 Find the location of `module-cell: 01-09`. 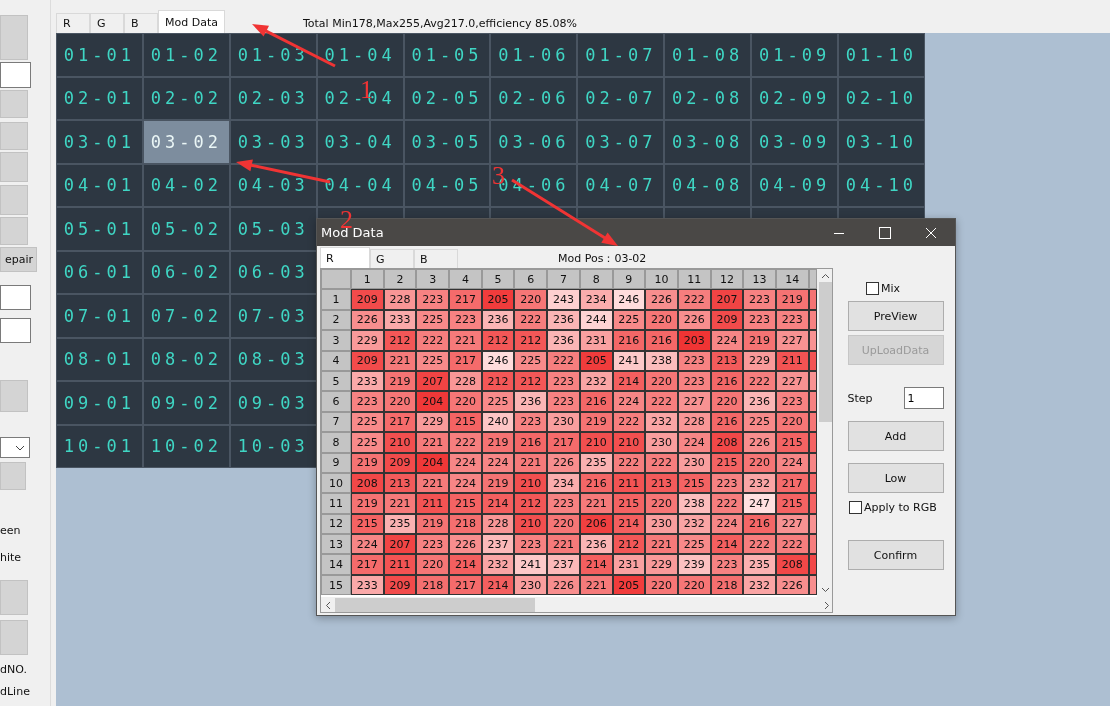

module-cell: 01-09 is located at coordinates (794, 55).